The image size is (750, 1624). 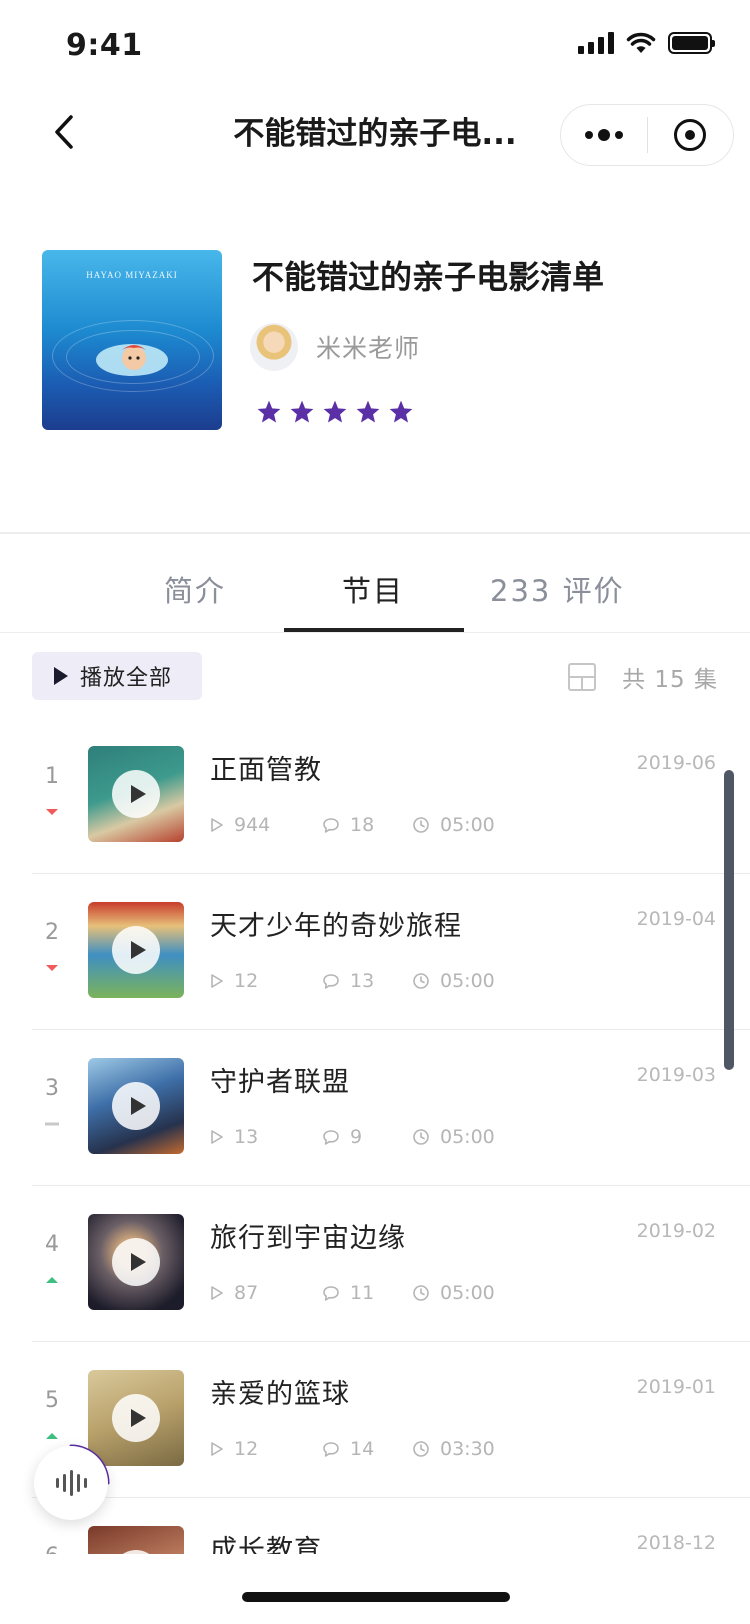 What do you see at coordinates (52, 1124) in the screenshot?
I see `trend-same-icon` at bounding box center [52, 1124].